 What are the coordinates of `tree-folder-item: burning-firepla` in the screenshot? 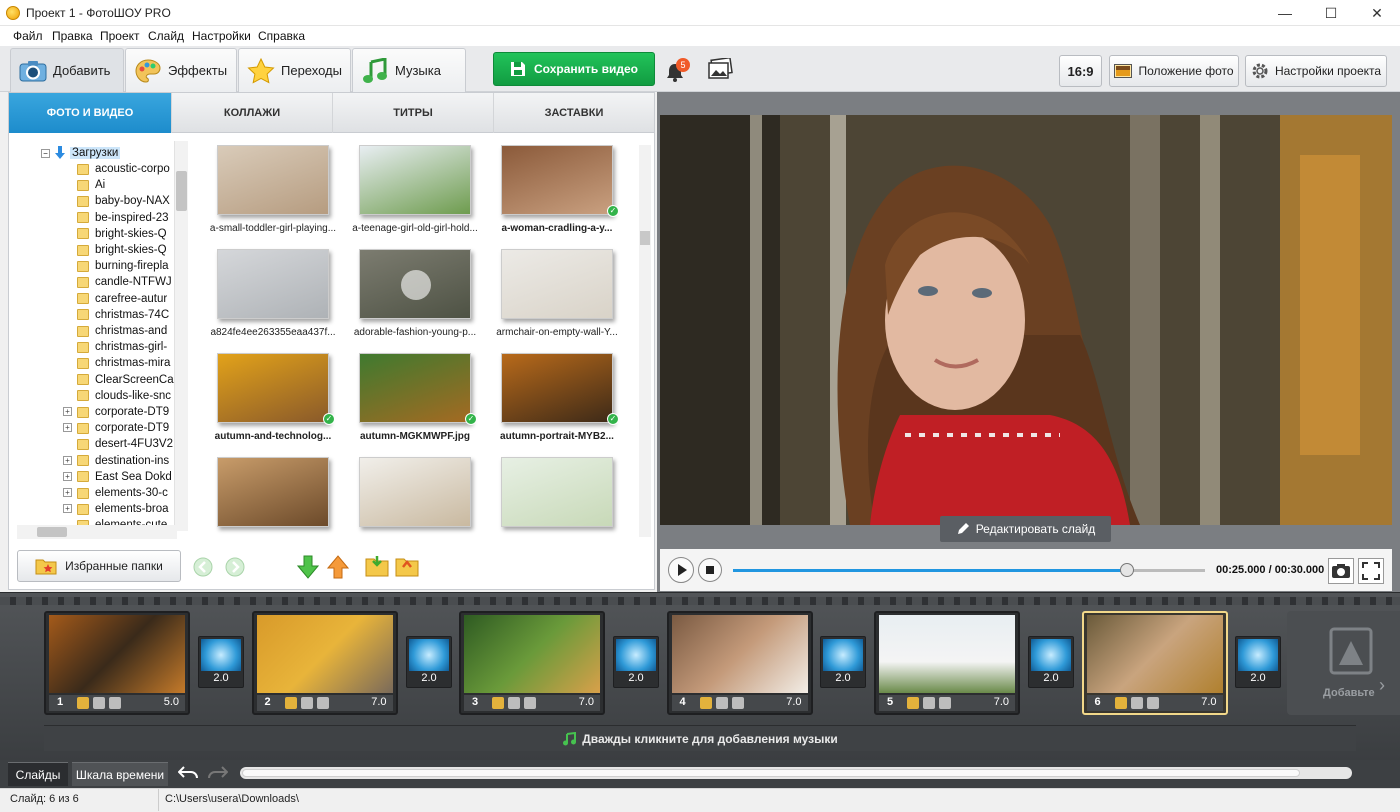 It's located at (123, 266).